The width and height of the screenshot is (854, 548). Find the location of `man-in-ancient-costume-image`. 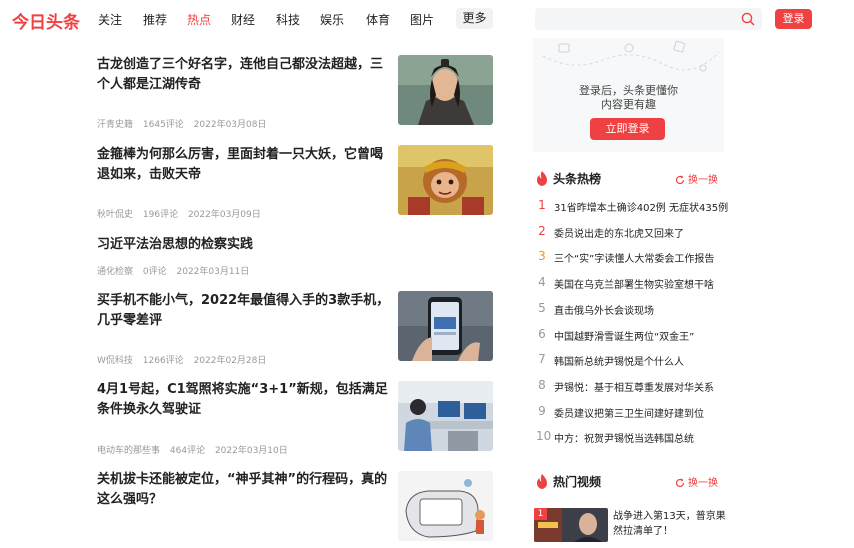

man-in-ancient-costume-image is located at coordinates (445, 90).